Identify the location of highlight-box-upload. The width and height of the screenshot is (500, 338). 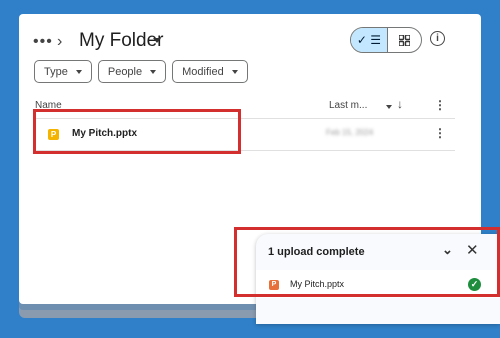
(367, 262).